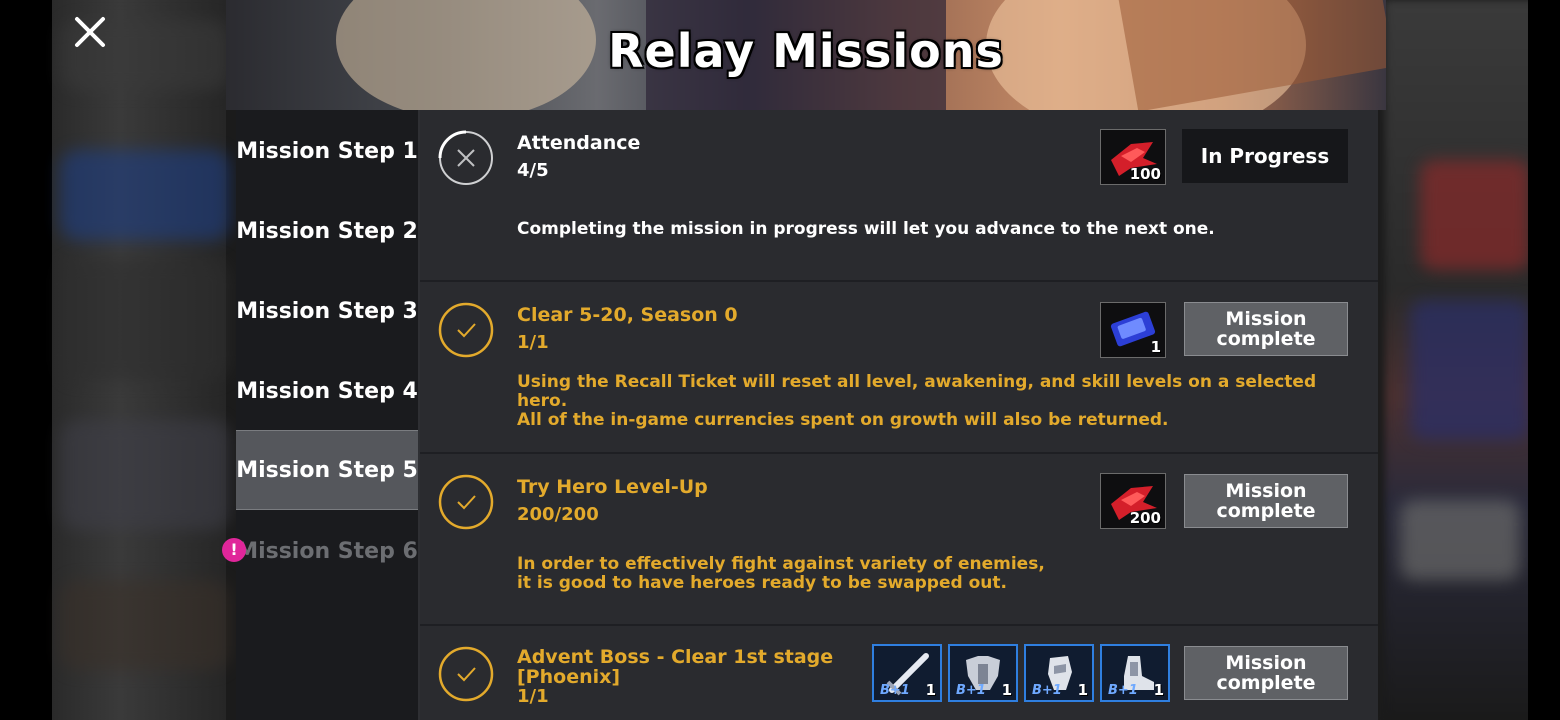 The height and width of the screenshot is (720, 1560). I want to click on mission-title: Try Hero Level-Up, so click(612, 487).